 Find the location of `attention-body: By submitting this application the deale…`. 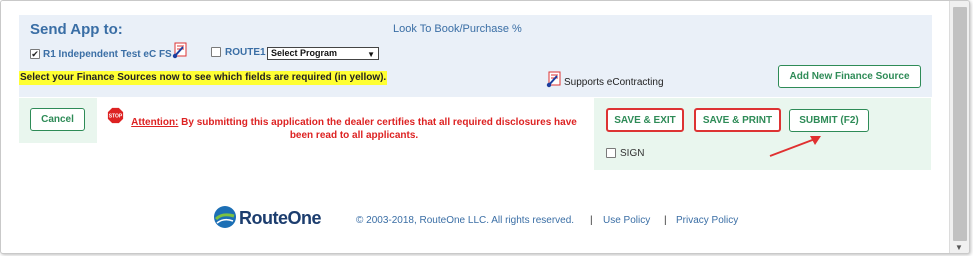

attention-body: By submitting this application the deale… is located at coordinates (377, 129).